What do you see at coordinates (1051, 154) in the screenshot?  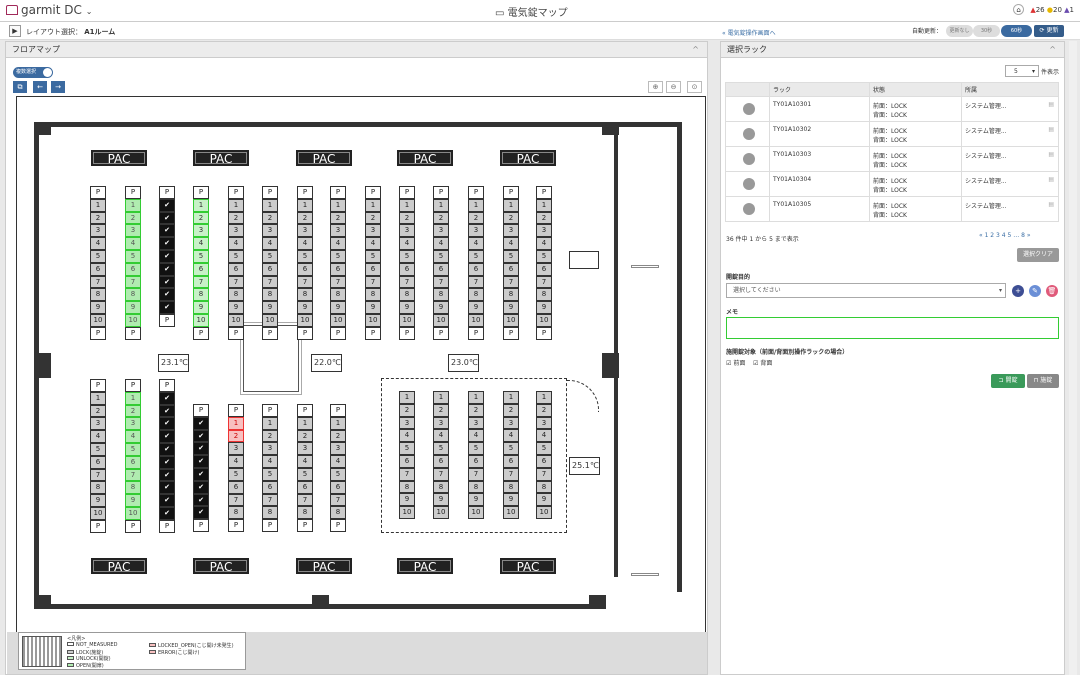 I see `detail-icon: ▤` at bounding box center [1051, 154].